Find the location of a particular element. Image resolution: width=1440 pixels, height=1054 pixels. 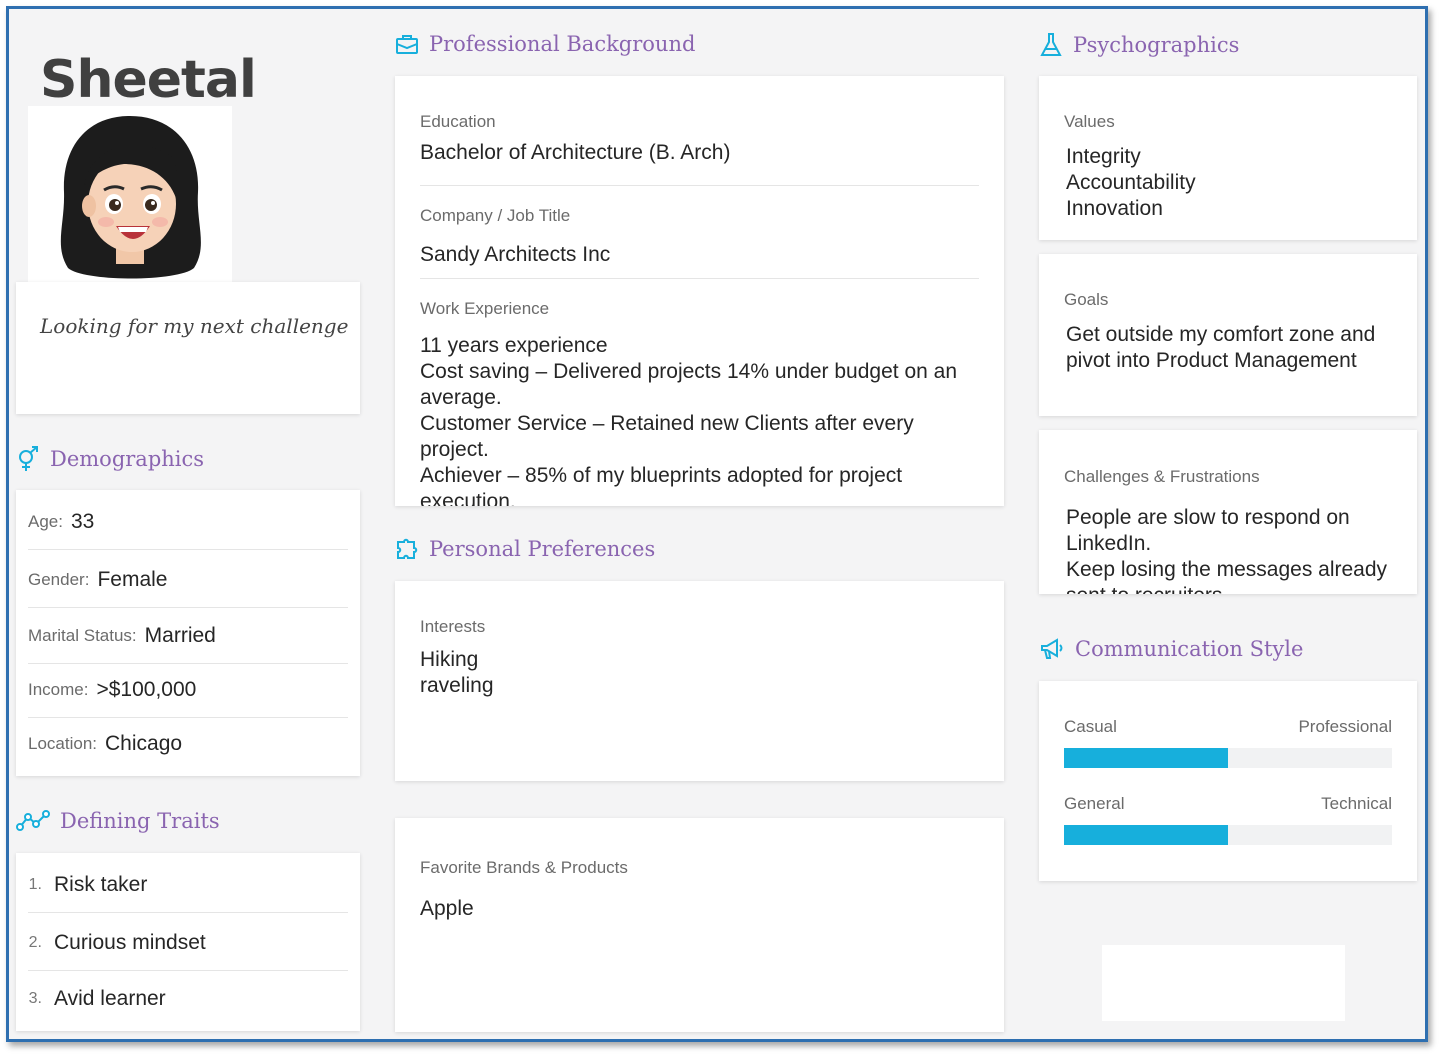

interest-item: raveling is located at coordinates (457, 685).